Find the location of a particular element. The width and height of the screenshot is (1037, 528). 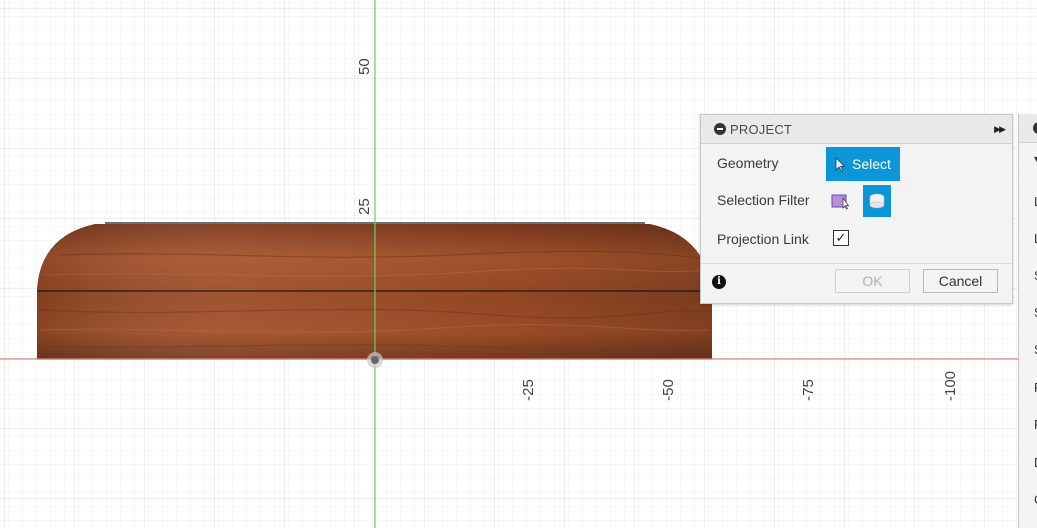

axis-label-x-neg75: -75 is located at coordinates (808, 390).